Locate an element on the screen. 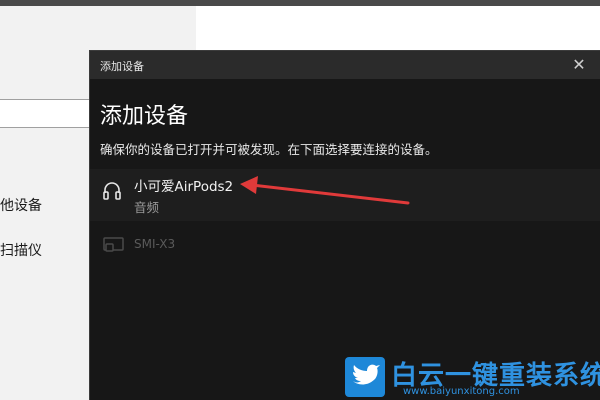 This screenshot has height=400, width=600. nav-item-other-devices: 他设备 is located at coordinates (21, 205).